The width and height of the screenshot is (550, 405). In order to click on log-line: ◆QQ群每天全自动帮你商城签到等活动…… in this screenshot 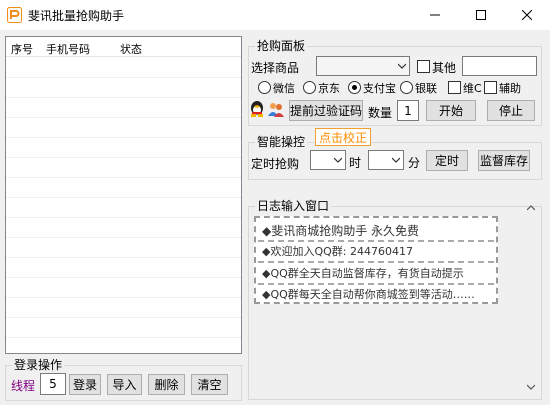, I will do `click(368, 294)`.